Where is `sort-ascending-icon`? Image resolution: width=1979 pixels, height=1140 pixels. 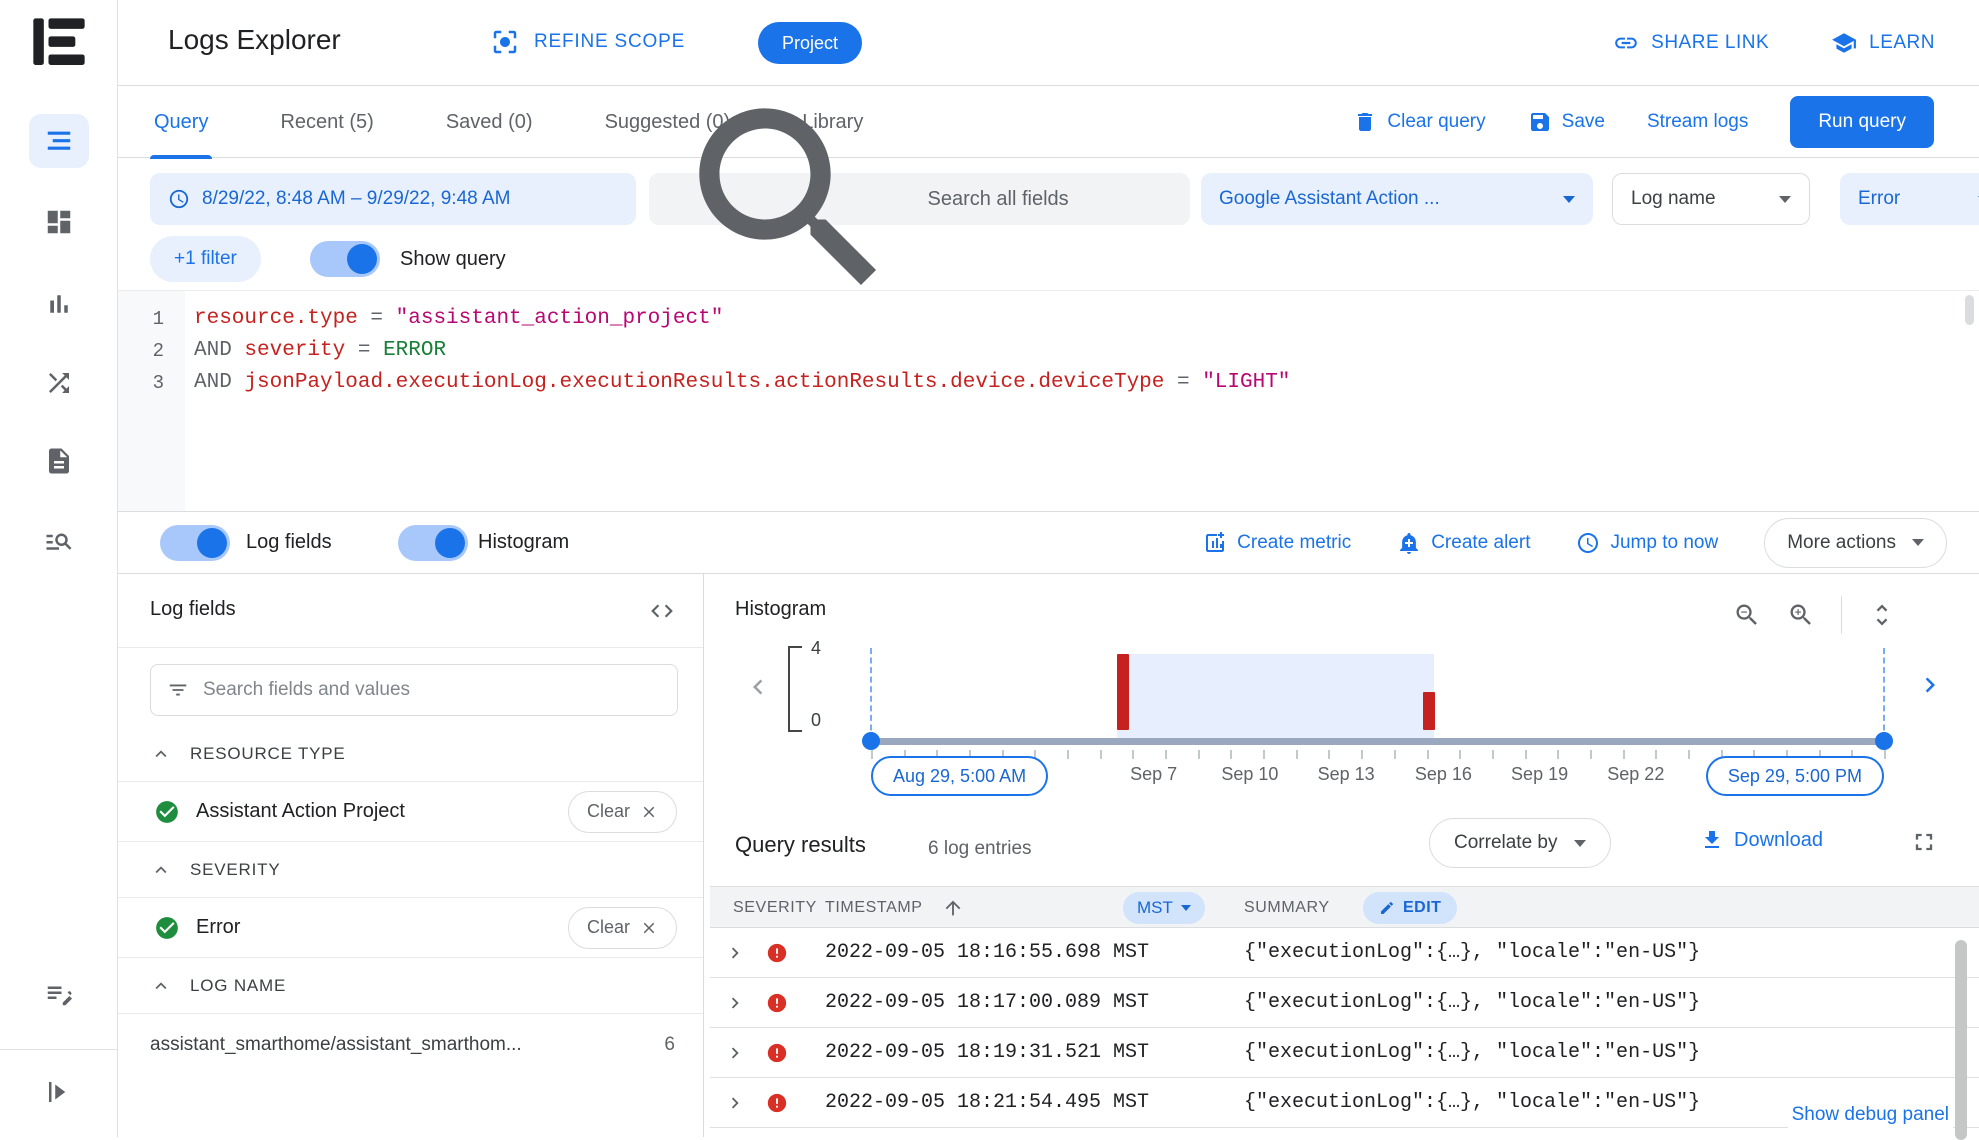 sort-ascending-icon is located at coordinates (953, 908).